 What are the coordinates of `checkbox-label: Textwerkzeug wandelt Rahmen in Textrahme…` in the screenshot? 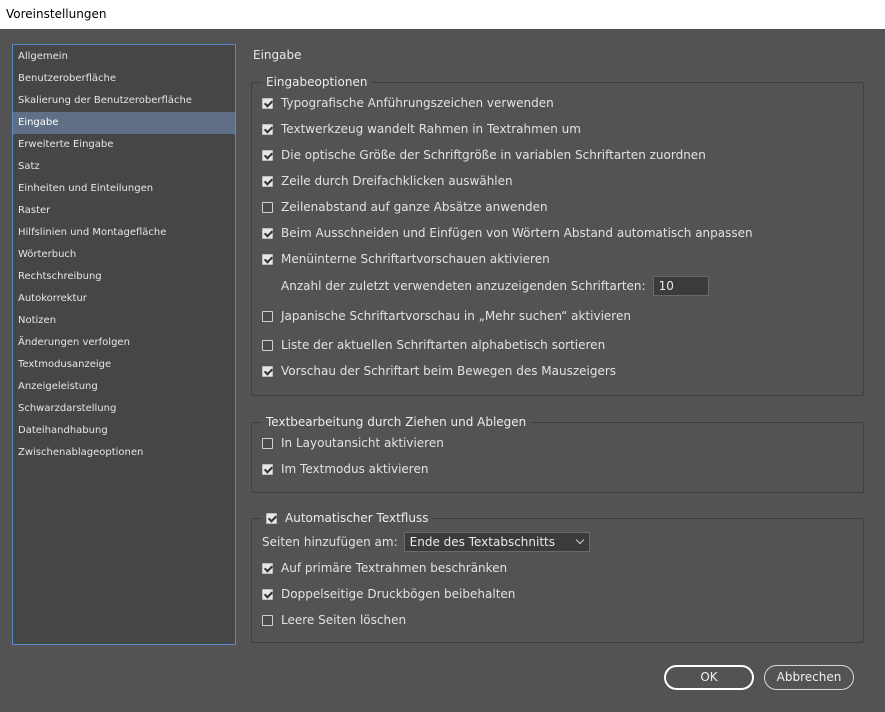 It's located at (431, 129).